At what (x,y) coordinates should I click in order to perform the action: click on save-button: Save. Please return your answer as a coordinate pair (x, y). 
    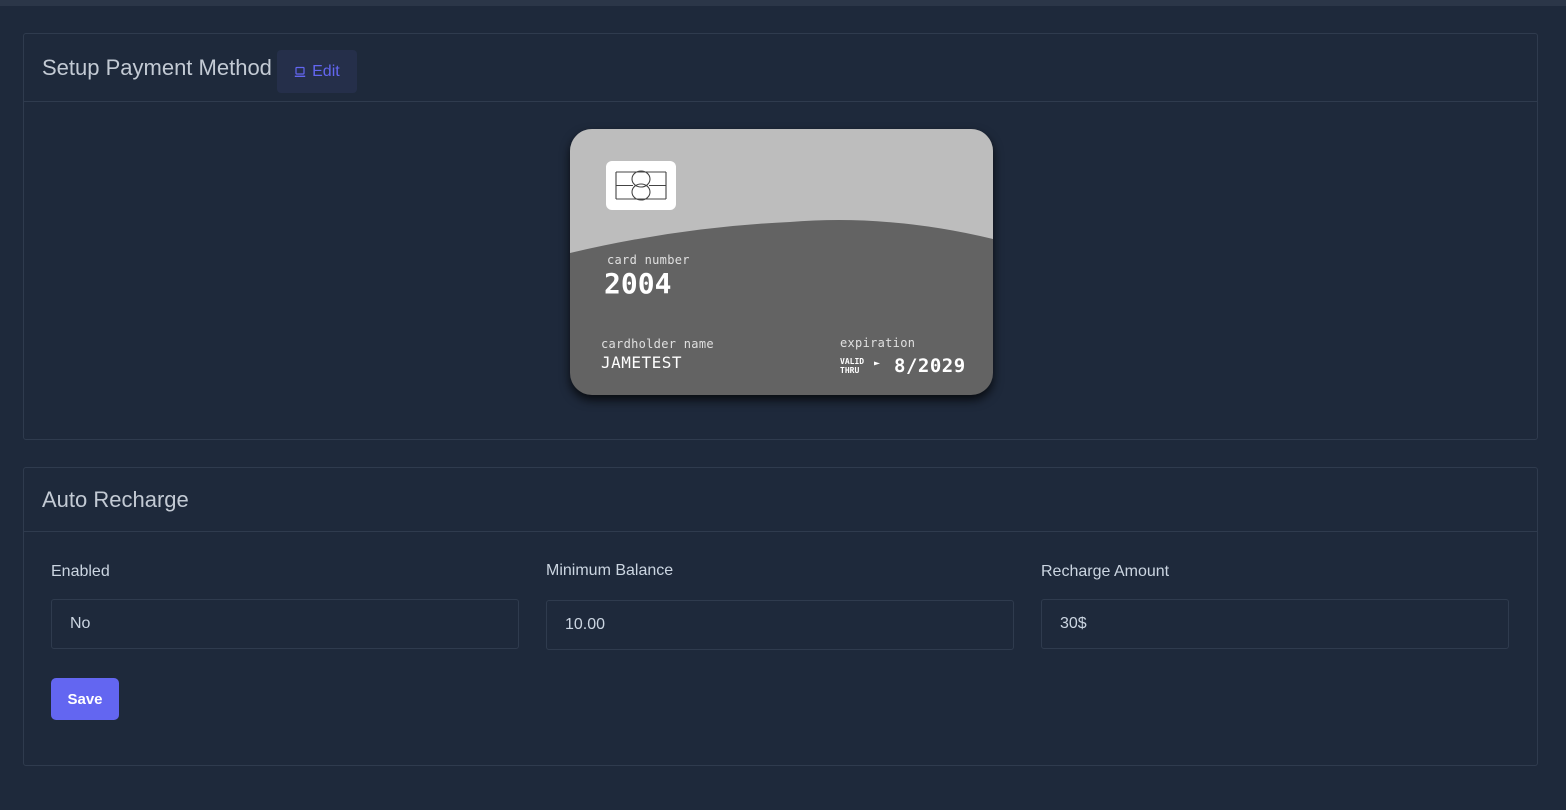
    Looking at the image, I should click on (85, 699).